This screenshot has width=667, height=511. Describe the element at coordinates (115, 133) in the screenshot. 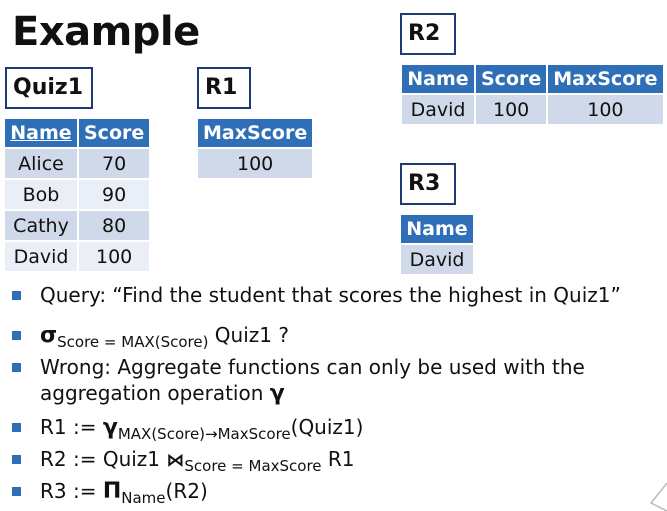

I see `quiz1-header-score: Score` at that location.